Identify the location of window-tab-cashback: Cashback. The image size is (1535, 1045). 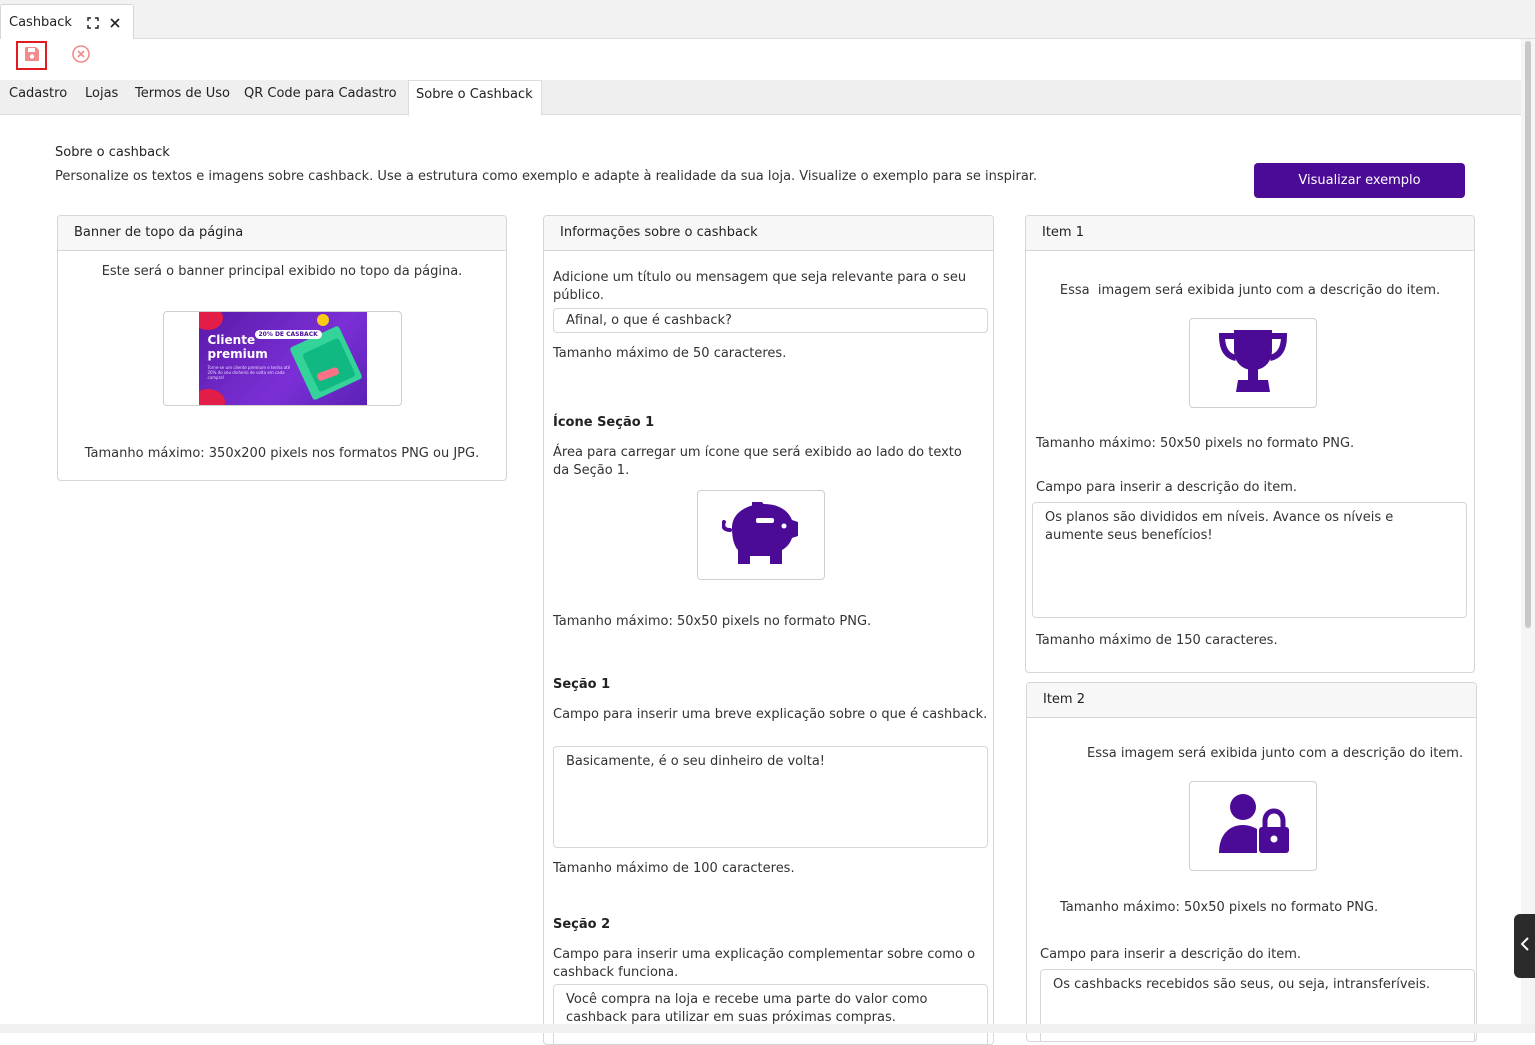
(67, 22).